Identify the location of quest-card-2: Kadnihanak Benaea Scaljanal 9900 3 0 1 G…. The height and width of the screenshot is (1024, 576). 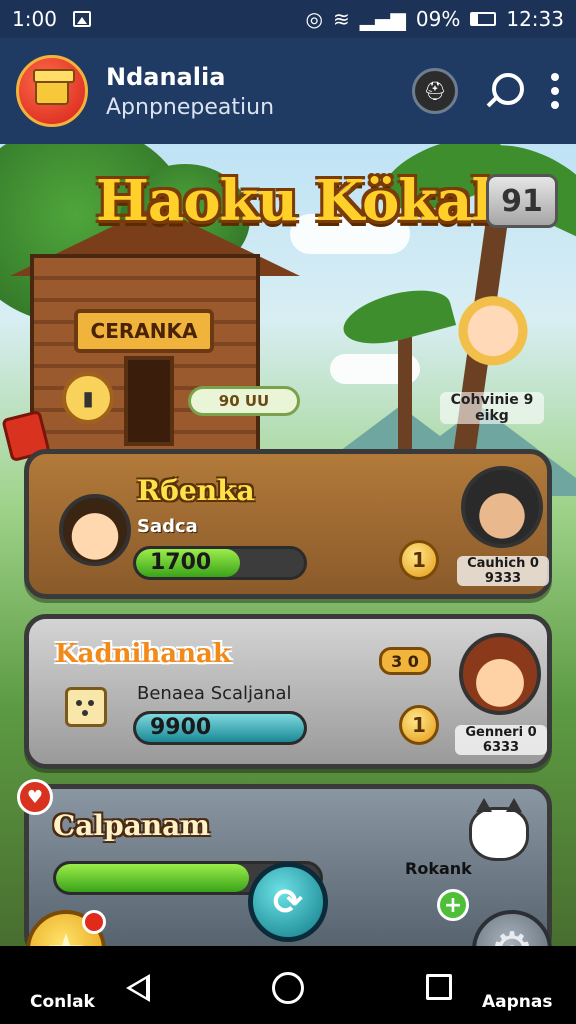
(288, 691).